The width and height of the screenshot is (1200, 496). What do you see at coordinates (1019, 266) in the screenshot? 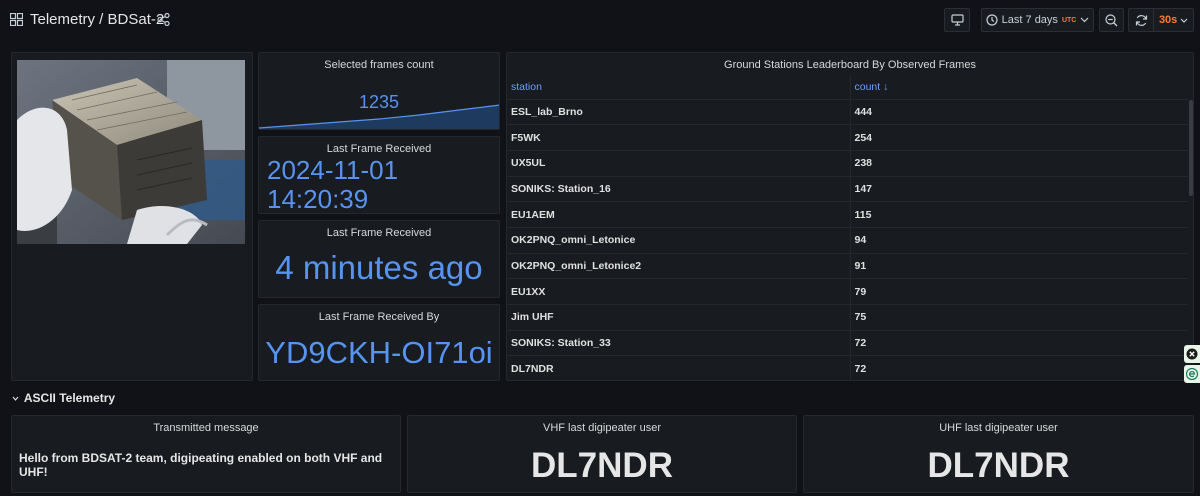
I see `count-cell: 91` at bounding box center [1019, 266].